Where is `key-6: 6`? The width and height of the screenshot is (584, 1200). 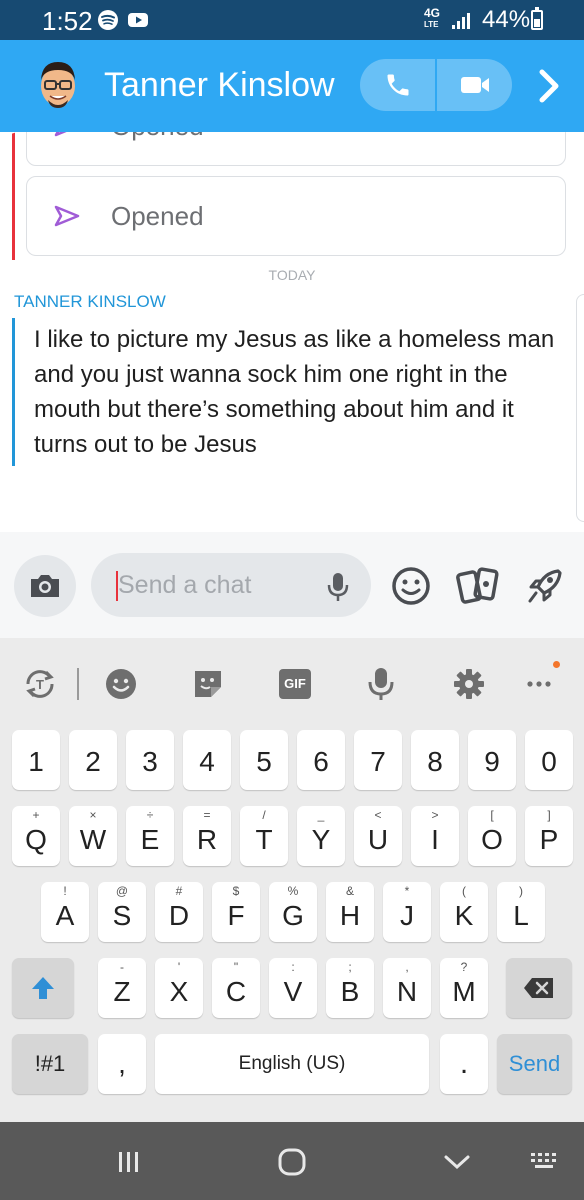
key-6: 6 is located at coordinates (321, 760).